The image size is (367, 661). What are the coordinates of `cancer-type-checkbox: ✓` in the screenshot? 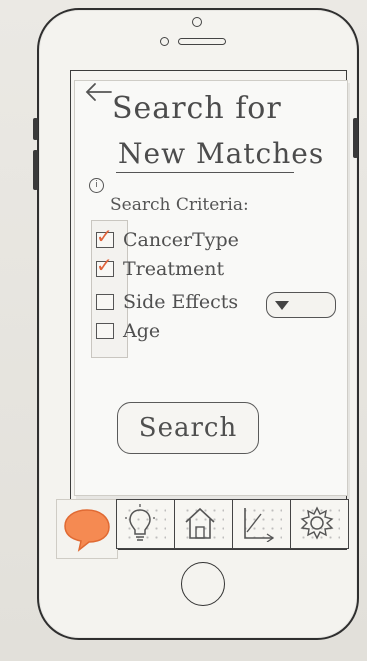 It's located at (105, 237).